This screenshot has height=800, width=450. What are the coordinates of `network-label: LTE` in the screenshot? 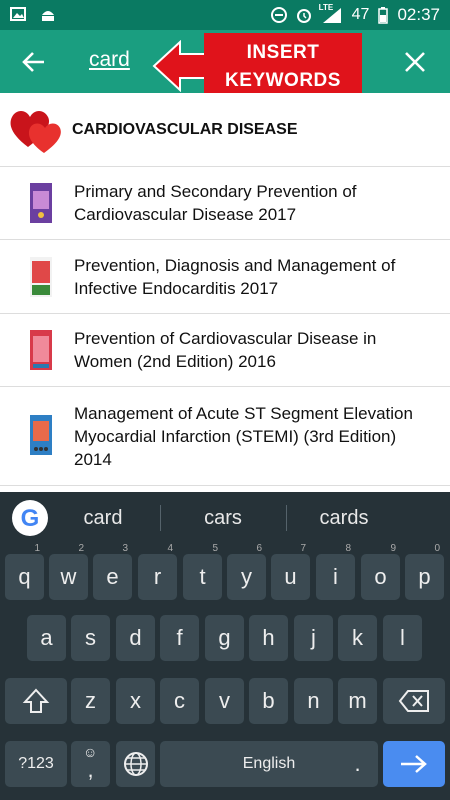 It's located at (326, 7).